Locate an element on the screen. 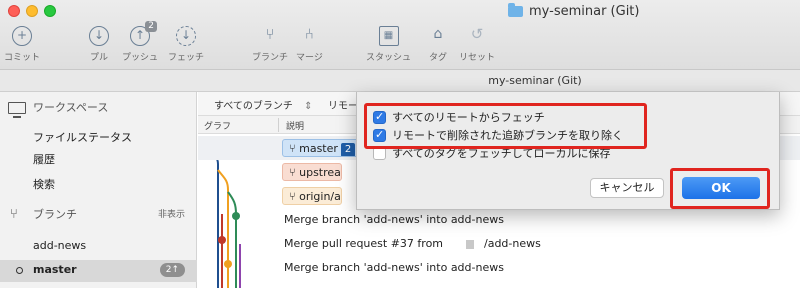 The height and width of the screenshot is (288, 800). ahead-count-badge: 2↑ is located at coordinates (172, 270).